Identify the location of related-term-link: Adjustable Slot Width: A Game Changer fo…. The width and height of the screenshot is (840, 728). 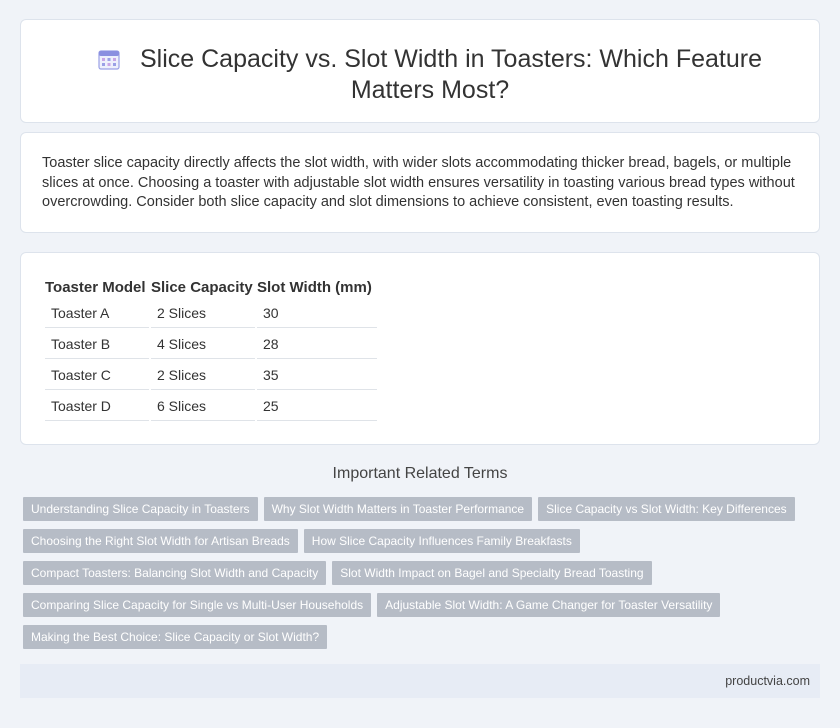
(549, 605).